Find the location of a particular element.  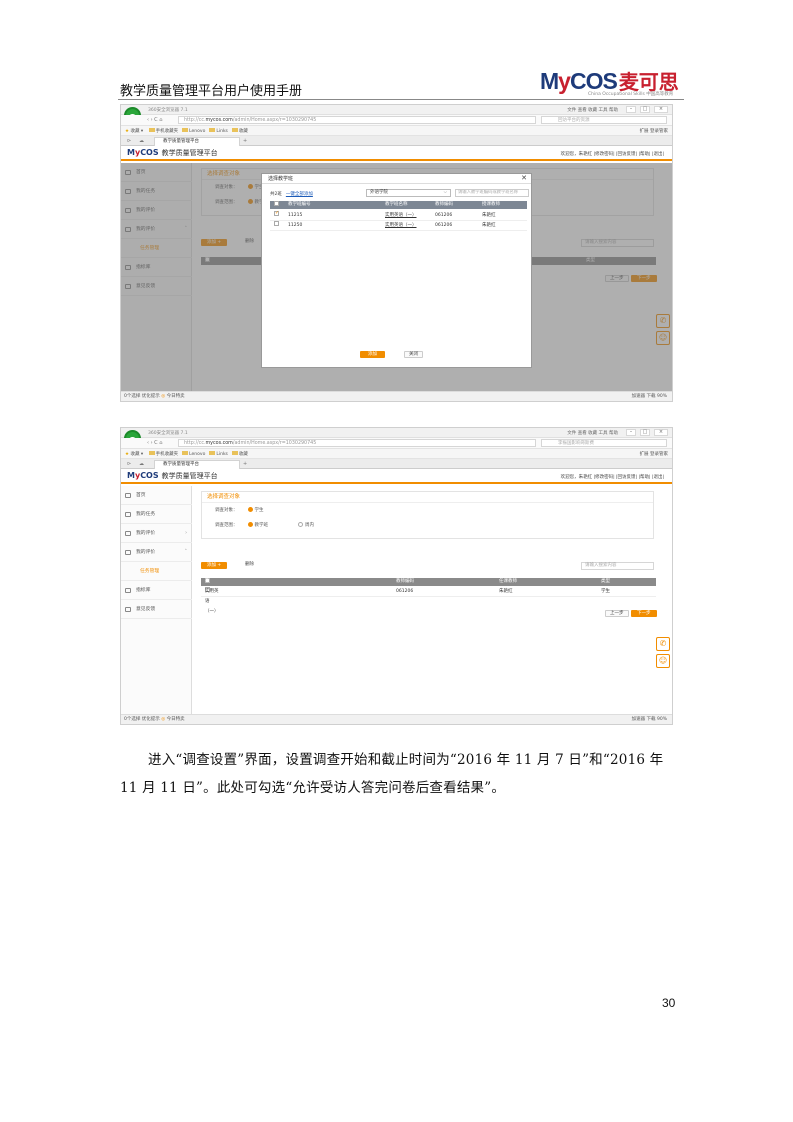

qq-icon: ☺ is located at coordinates (663, 661).